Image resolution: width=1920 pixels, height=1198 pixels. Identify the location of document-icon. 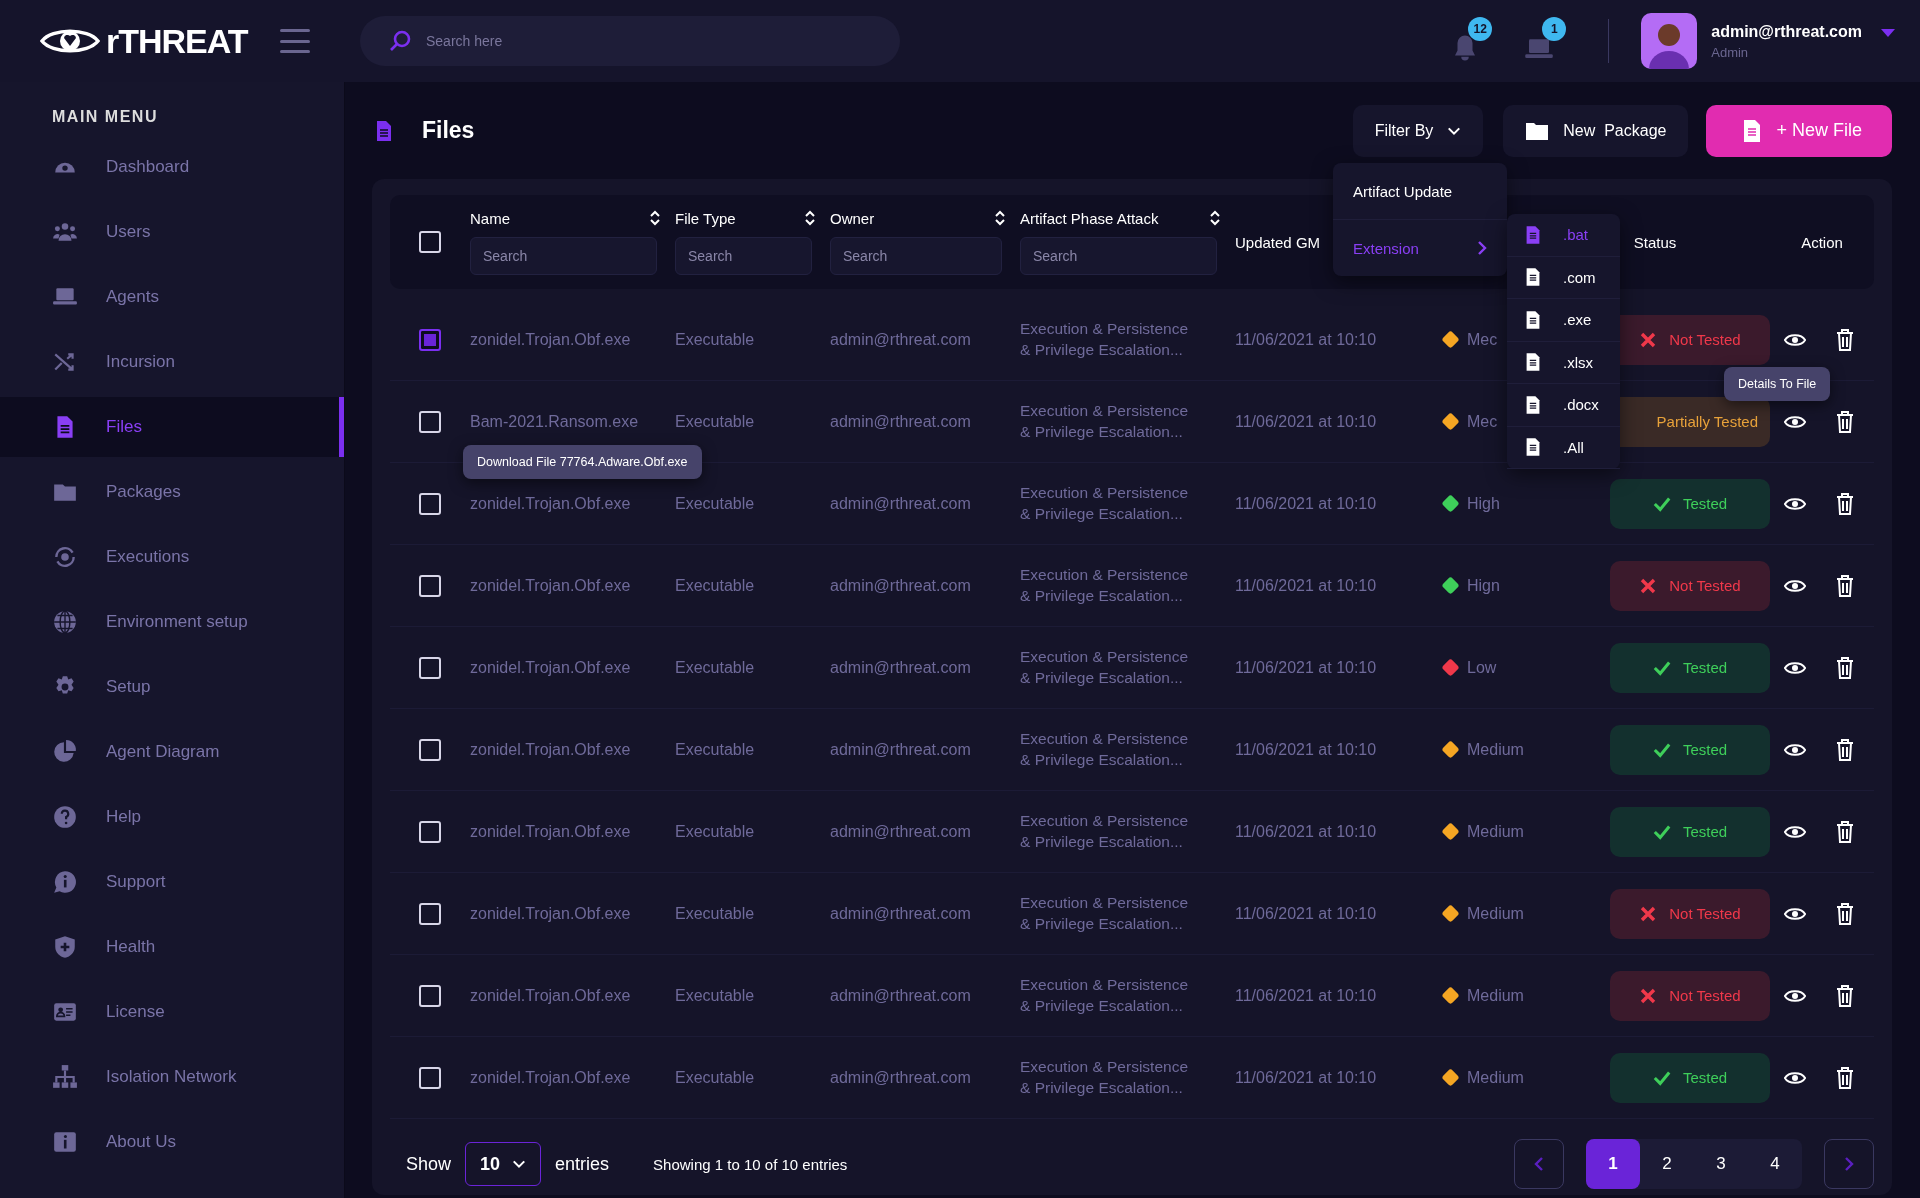
(1533, 404).